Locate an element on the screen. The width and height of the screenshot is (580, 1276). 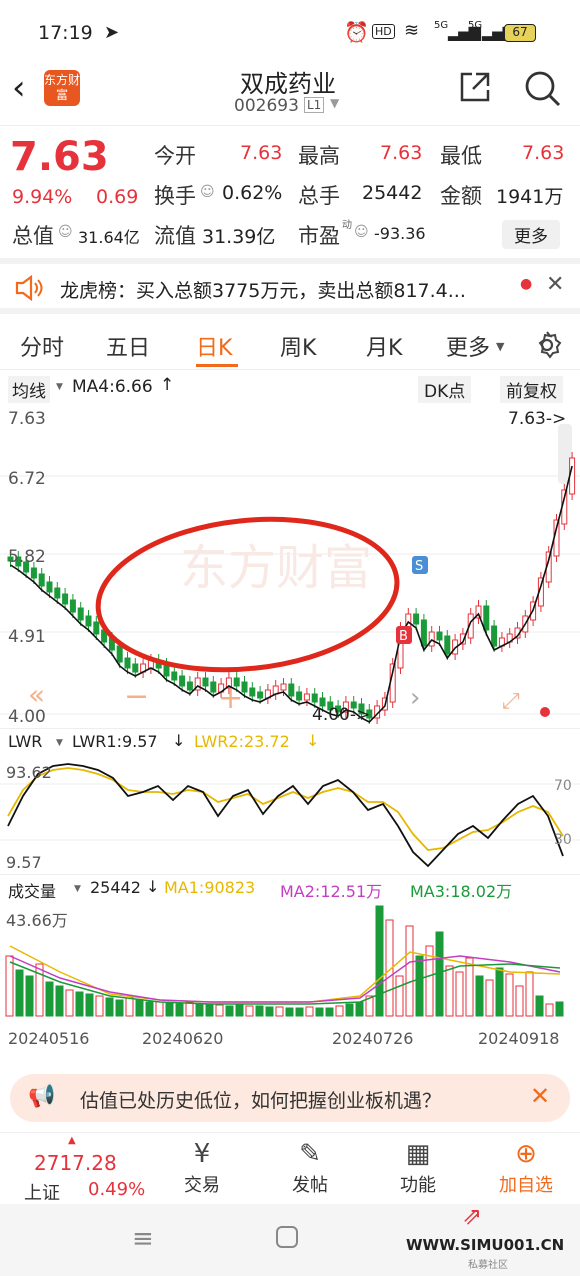
index-widget: ▲ 2717.28 上证 0.49% is located at coordinates (82, 1169).